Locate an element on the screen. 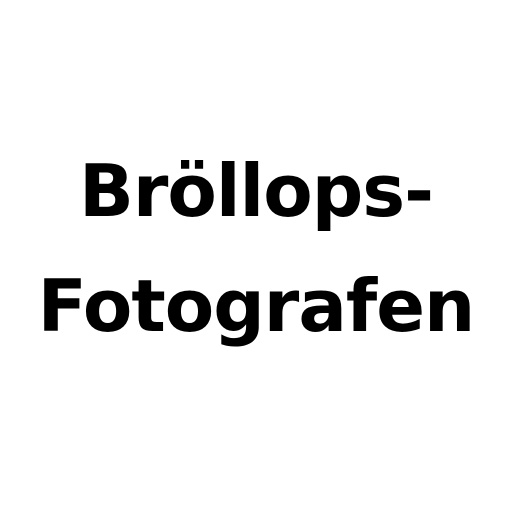  title-line-2: Fotografen is located at coordinates (256, 306).